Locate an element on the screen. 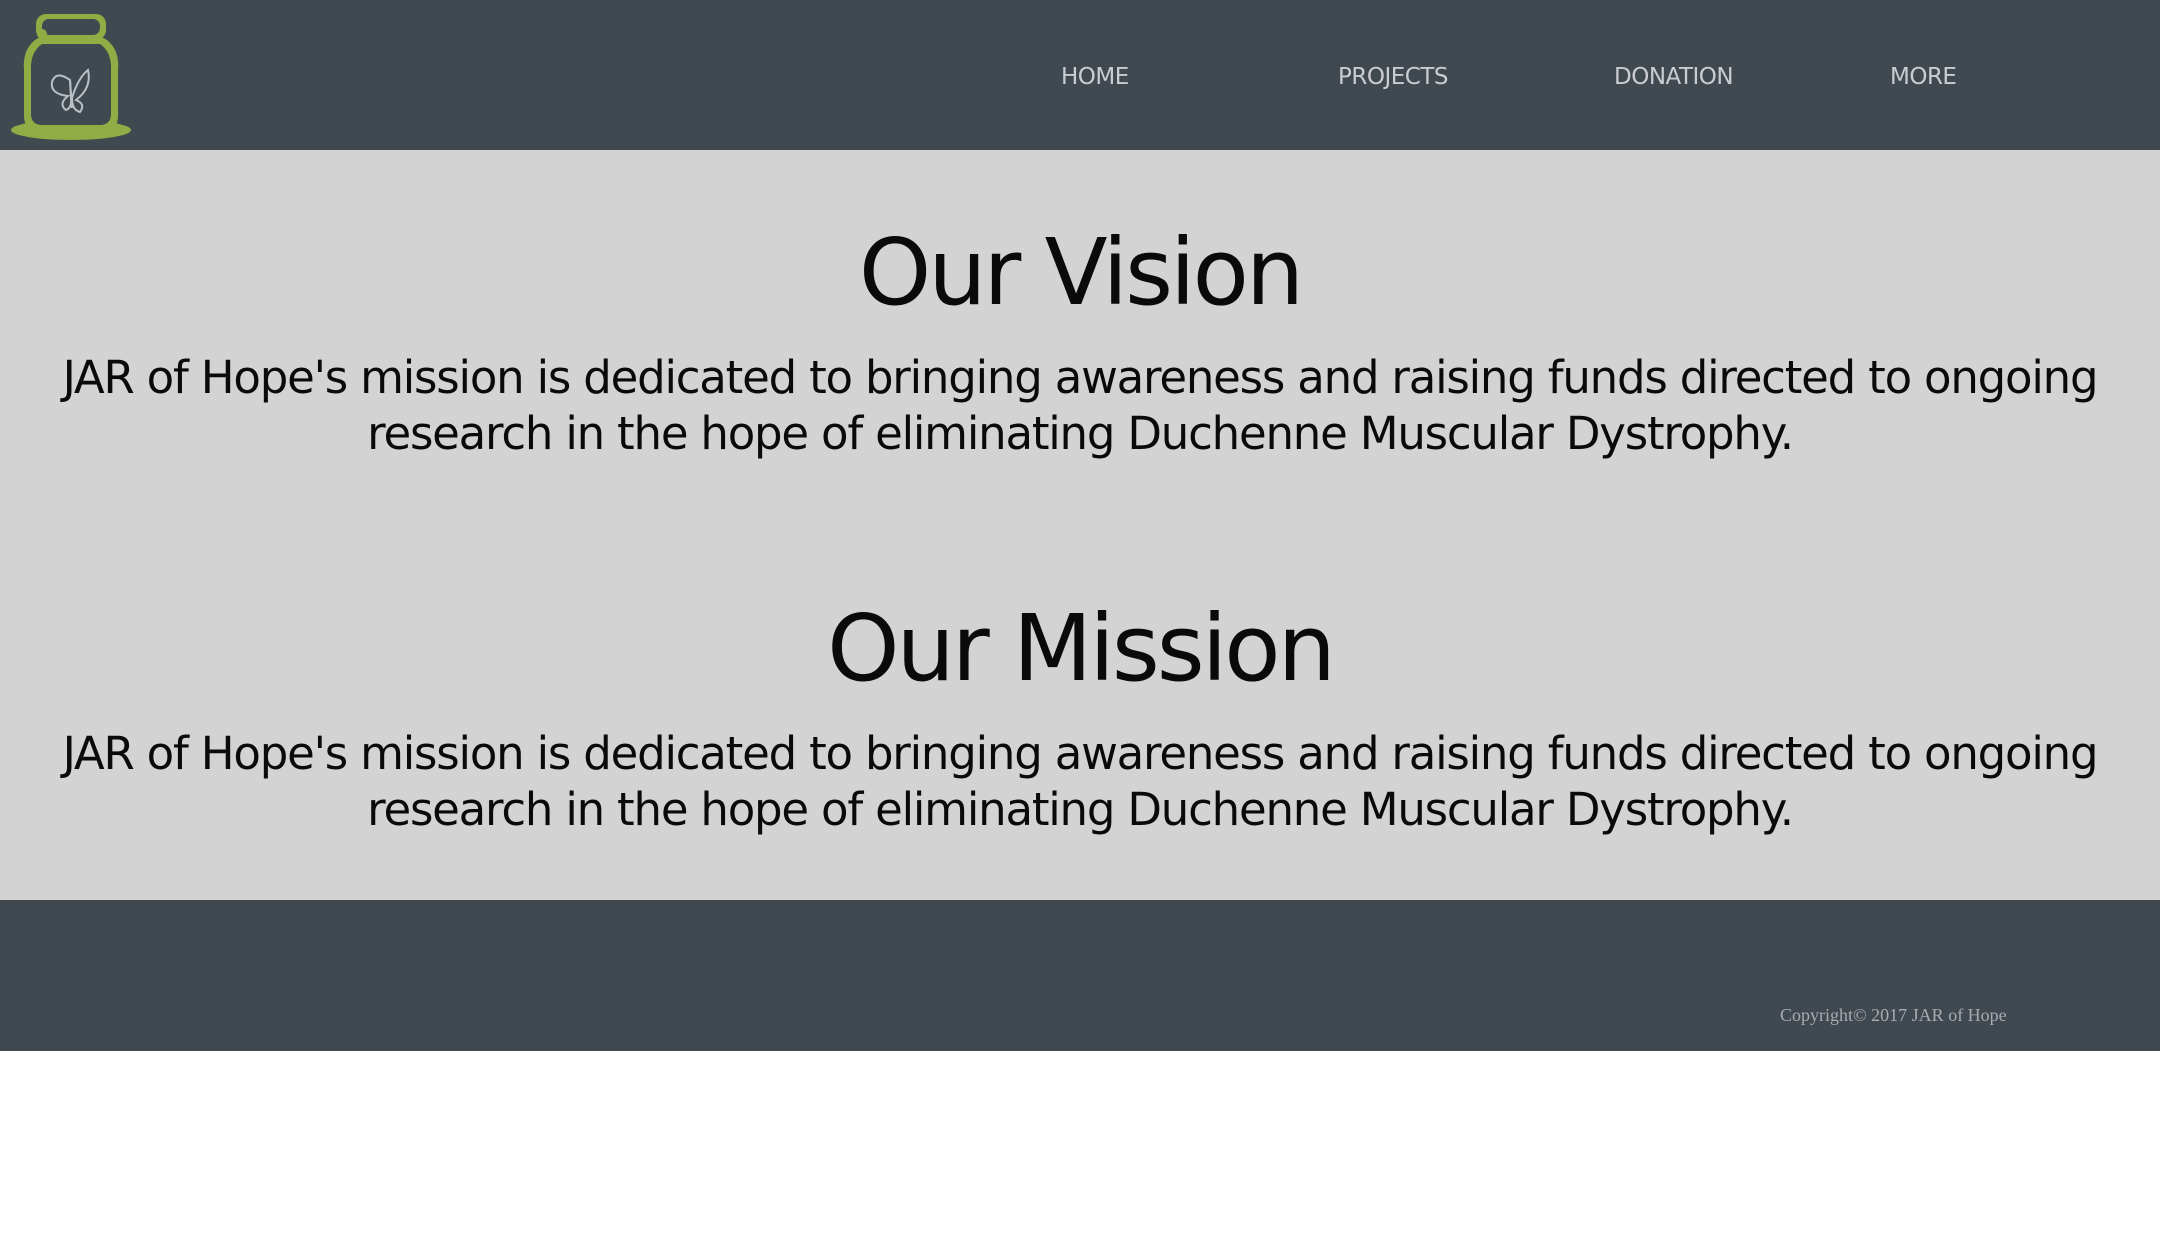 The image size is (2160, 1246). nav-more-link: MORE is located at coordinates (1923, 77).